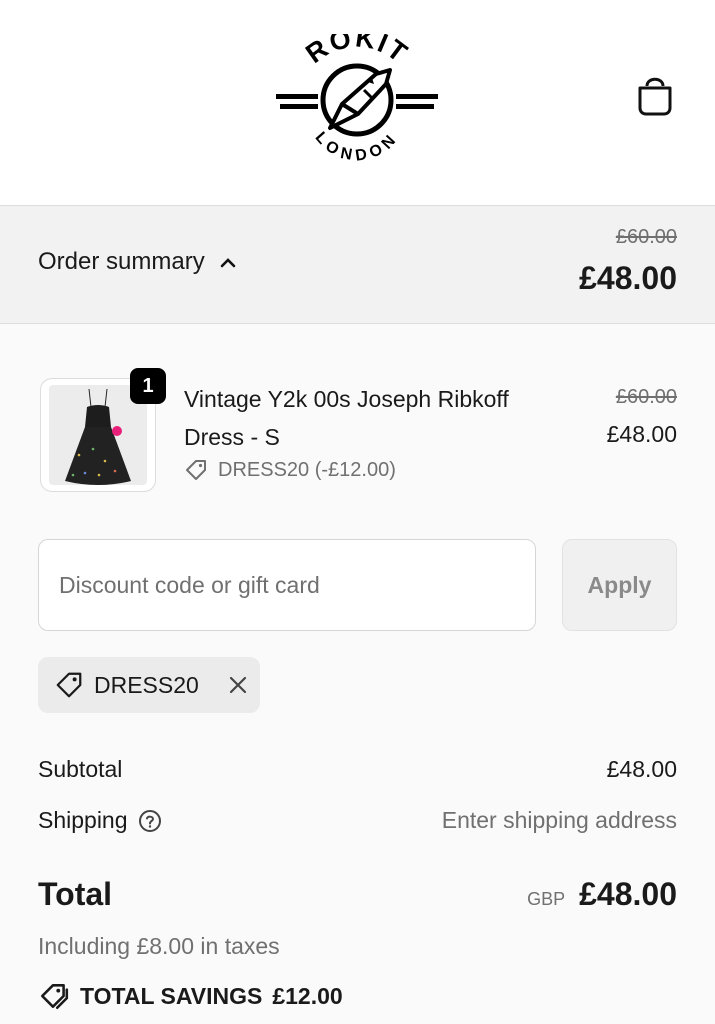 The image size is (715, 1024). Describe the element at coordinates (546, 899) in the screenshot. I see `currency-code: GBP` at that location.